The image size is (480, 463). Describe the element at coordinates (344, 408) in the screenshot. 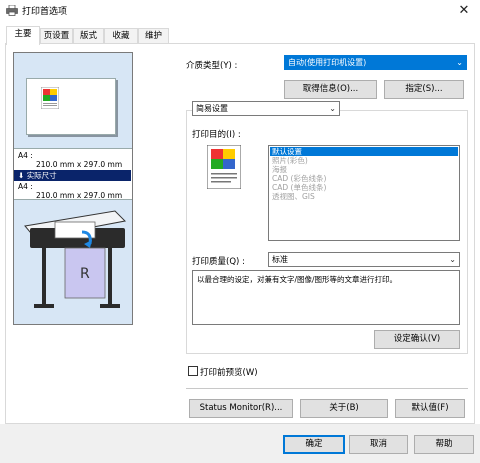

I see `about-button: 关于(B)` at that location.